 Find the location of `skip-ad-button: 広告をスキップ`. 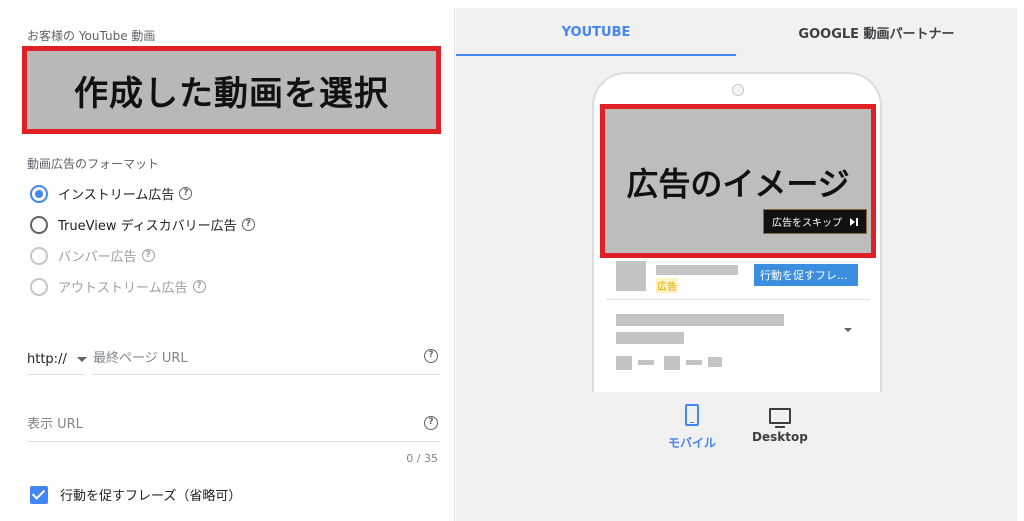

skip-ad-button: 広告をスキップ is located at coordinates (815, 221).